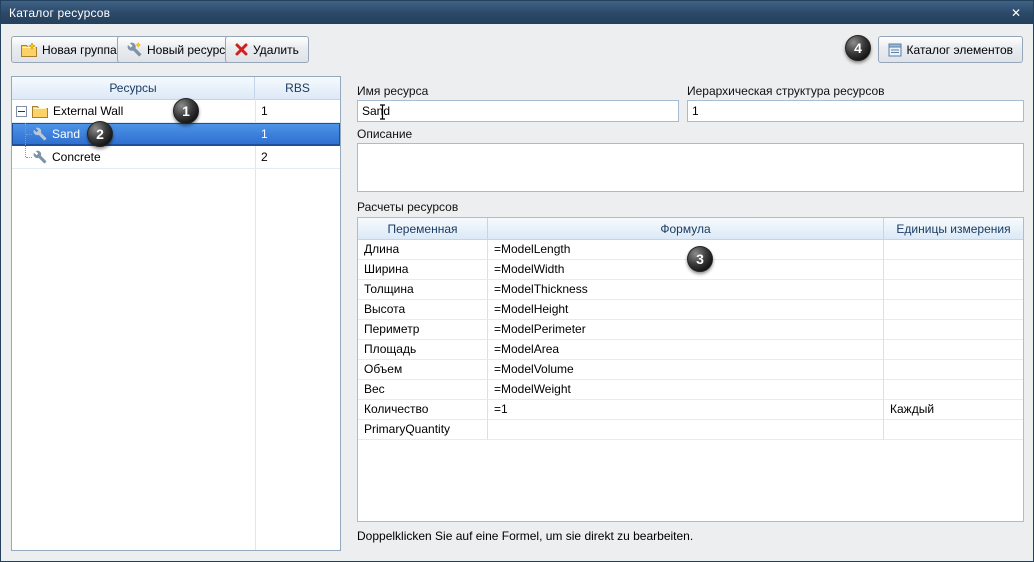 This screenshot has width=1034, height=562. I want to click on new-group-label: Новая группа, so click(79, 49).